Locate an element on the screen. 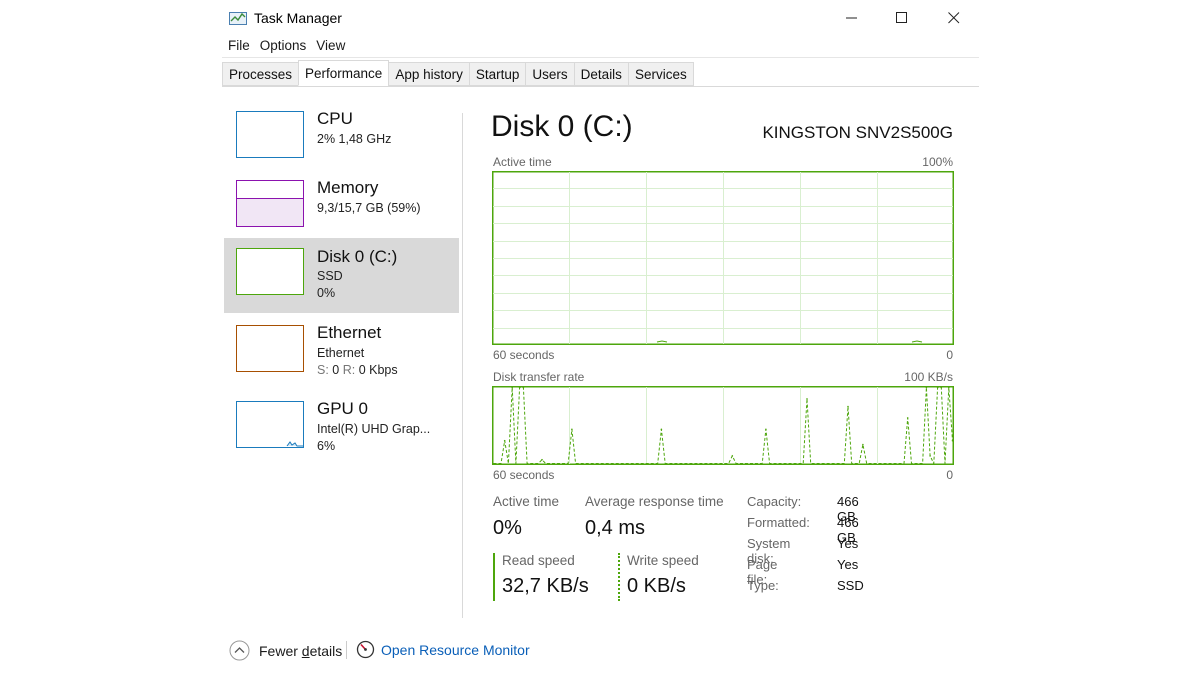 The width and height of the screenshot is (1200, 675). close-button is located at coordinates (954, 18).